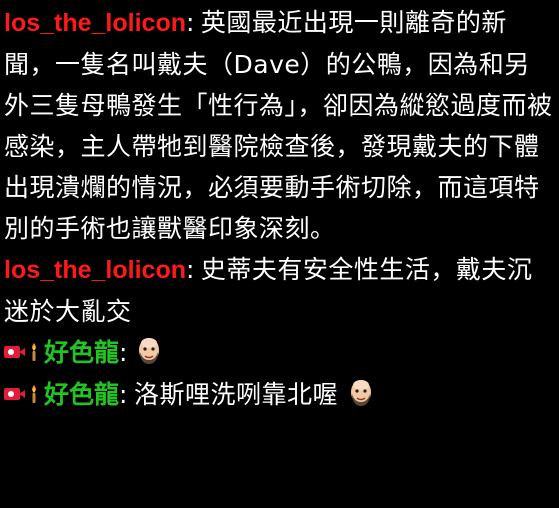  What do you see at coordinates (235, 394) in the screenshot?
I see `chat-message-text: 洛斯哩洗咧靠北喔` at bounding box center [235, 394].